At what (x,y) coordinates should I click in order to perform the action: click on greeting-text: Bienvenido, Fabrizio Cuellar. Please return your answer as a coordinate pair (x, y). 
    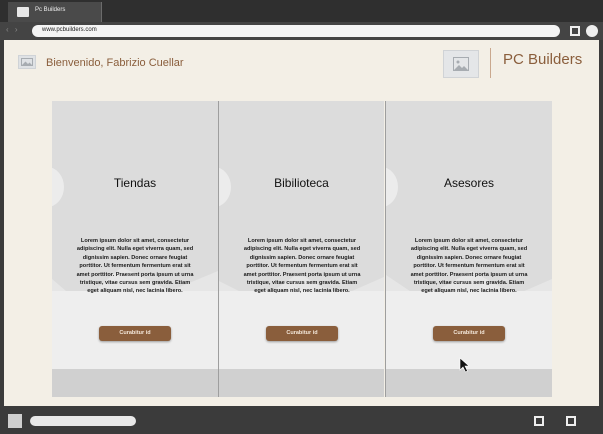
    Looking at the image, I should click on (115, 63).